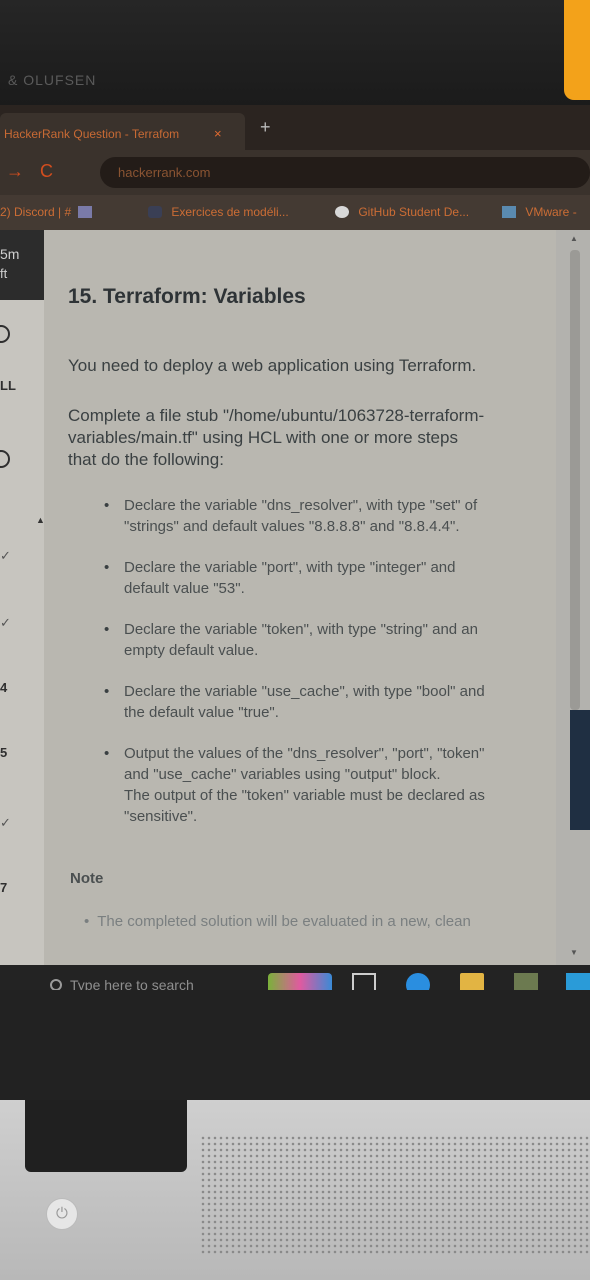 The height and width of the screenshot is (1280, 590). I want to click on scroll-down-icon: ▼, so click(574, 952).